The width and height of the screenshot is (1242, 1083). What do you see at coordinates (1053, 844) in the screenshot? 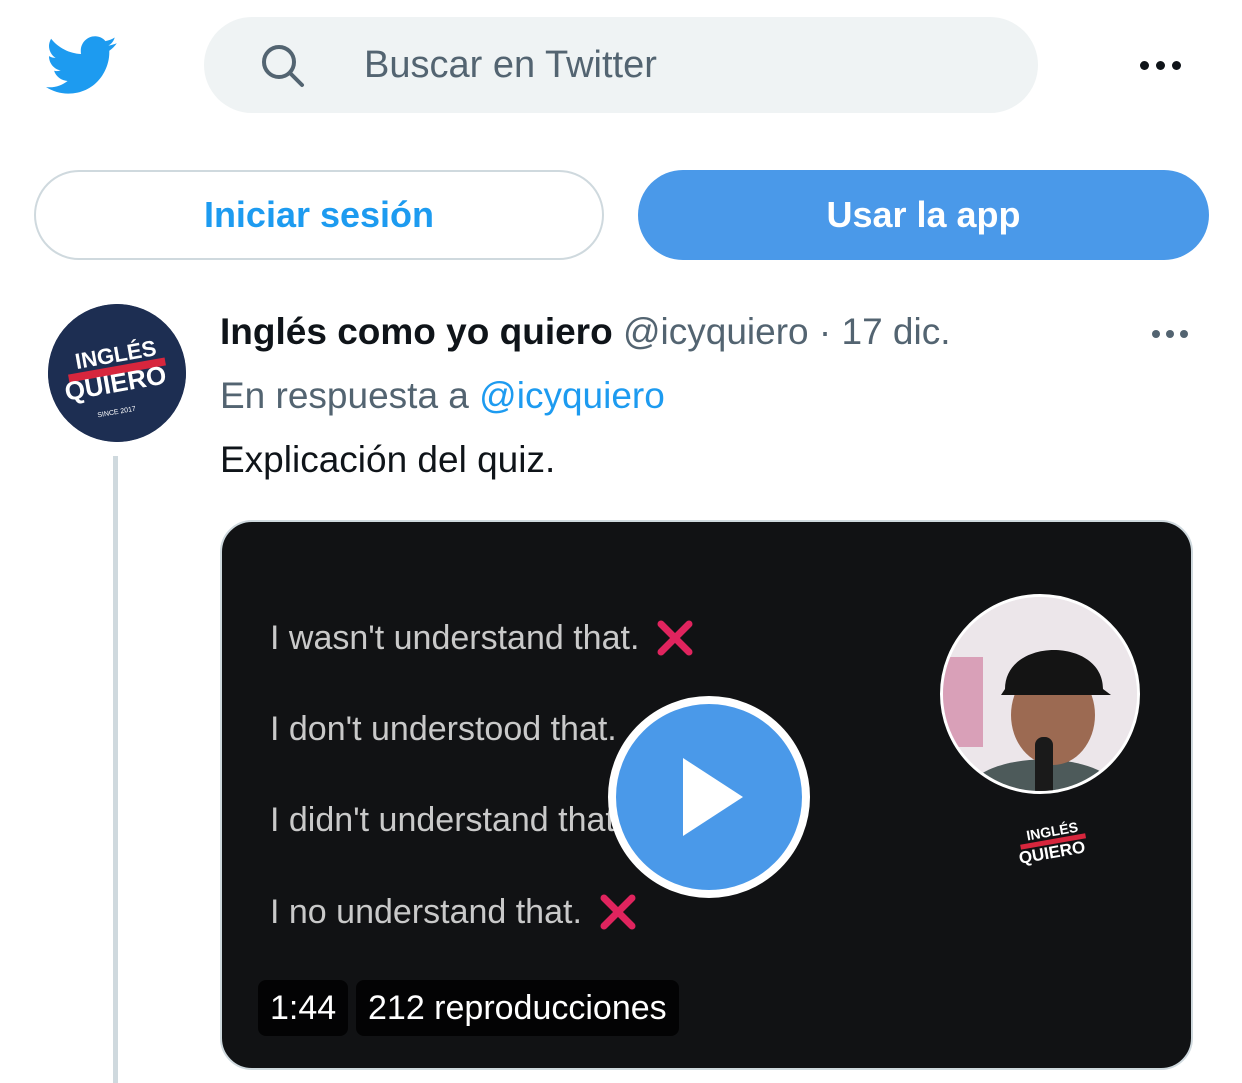
I see `brand-logo-small: INGLÉS QUIERO` at bounding box center [1053, 844].